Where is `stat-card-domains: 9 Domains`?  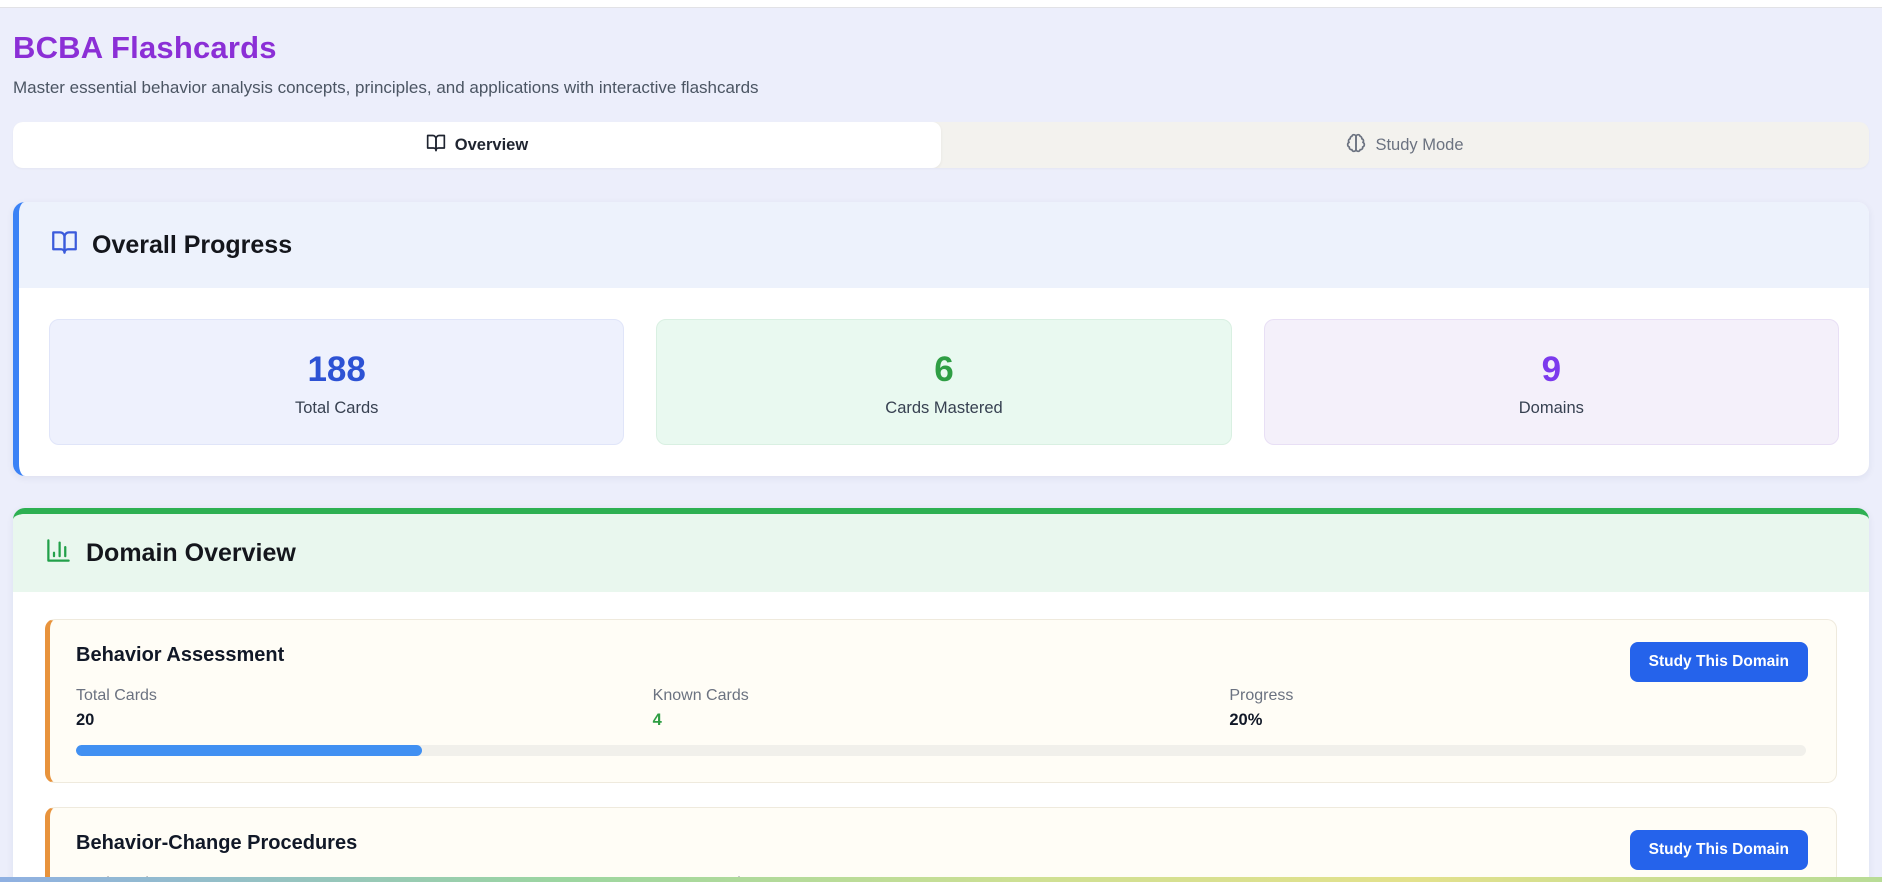 stat-card-domains: 9 Domains is located at coordinates (1551, 382).